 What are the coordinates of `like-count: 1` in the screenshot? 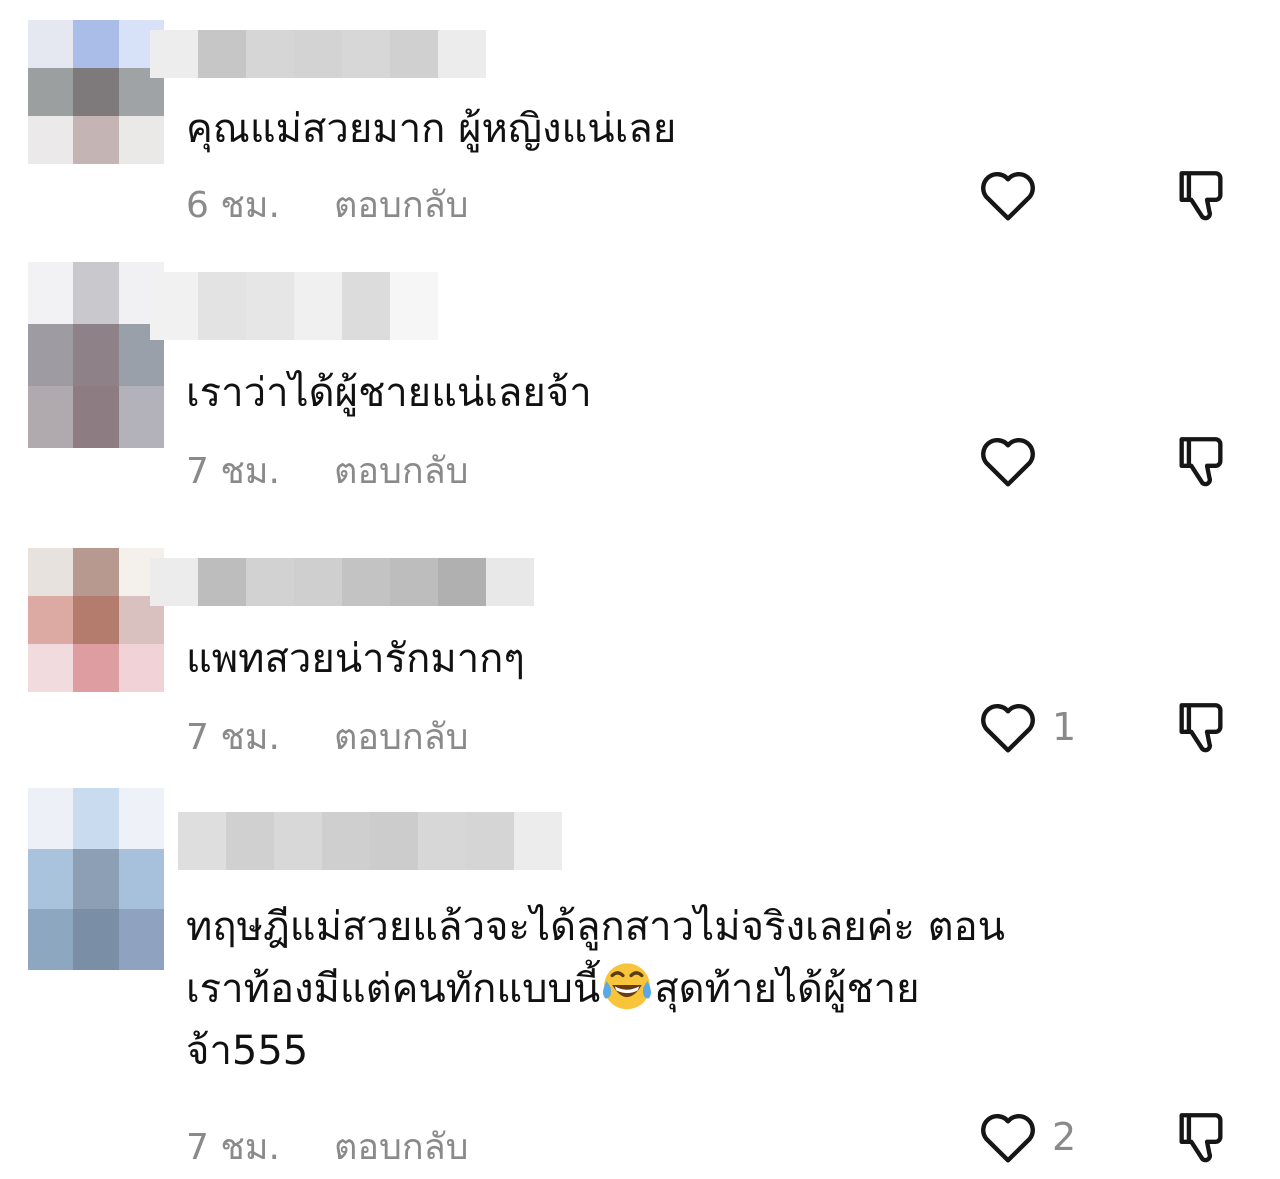 It's located at (1064, 727).